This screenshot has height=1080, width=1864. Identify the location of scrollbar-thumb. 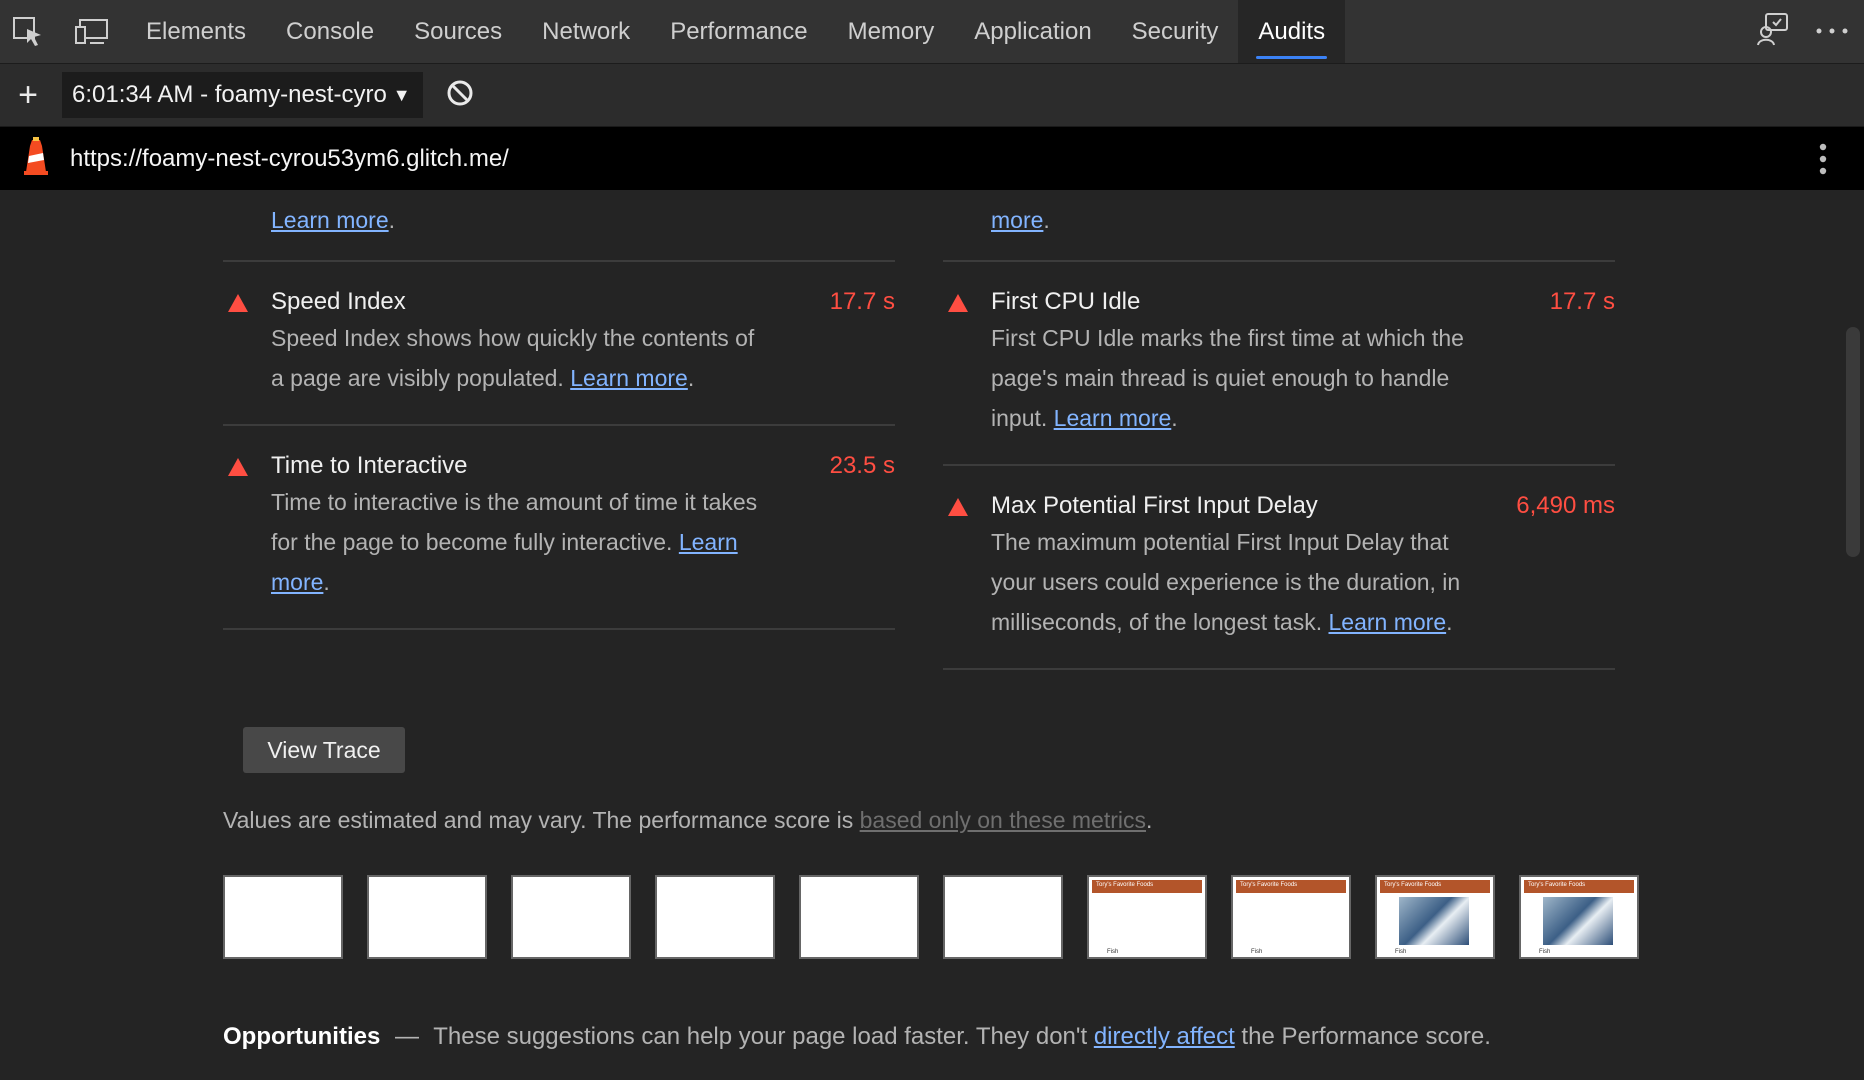
(1853, 442).